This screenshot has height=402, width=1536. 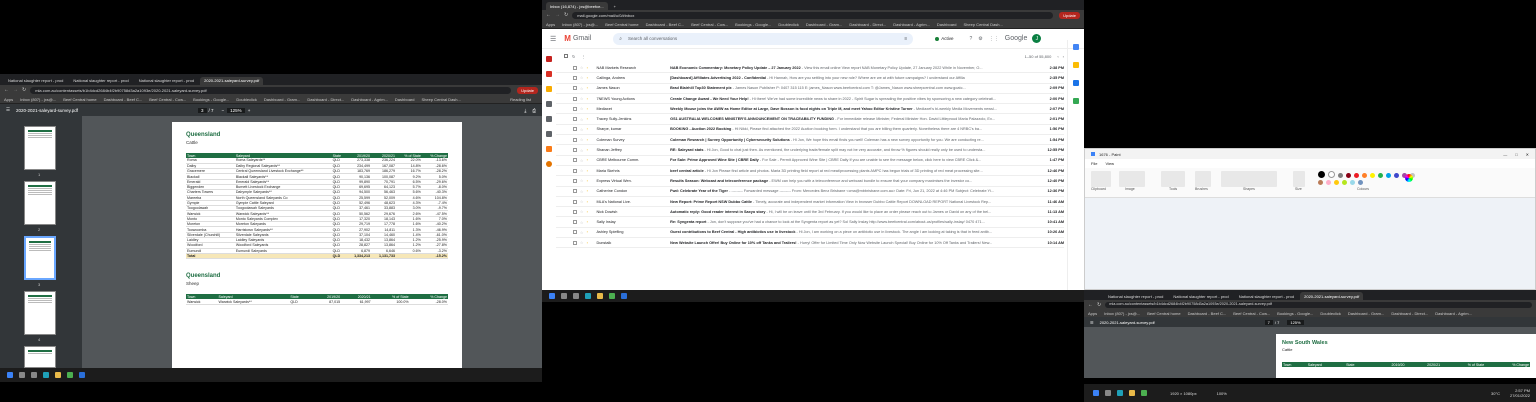 I want to click on page-number-input: 3, so click(x=202, y=110).